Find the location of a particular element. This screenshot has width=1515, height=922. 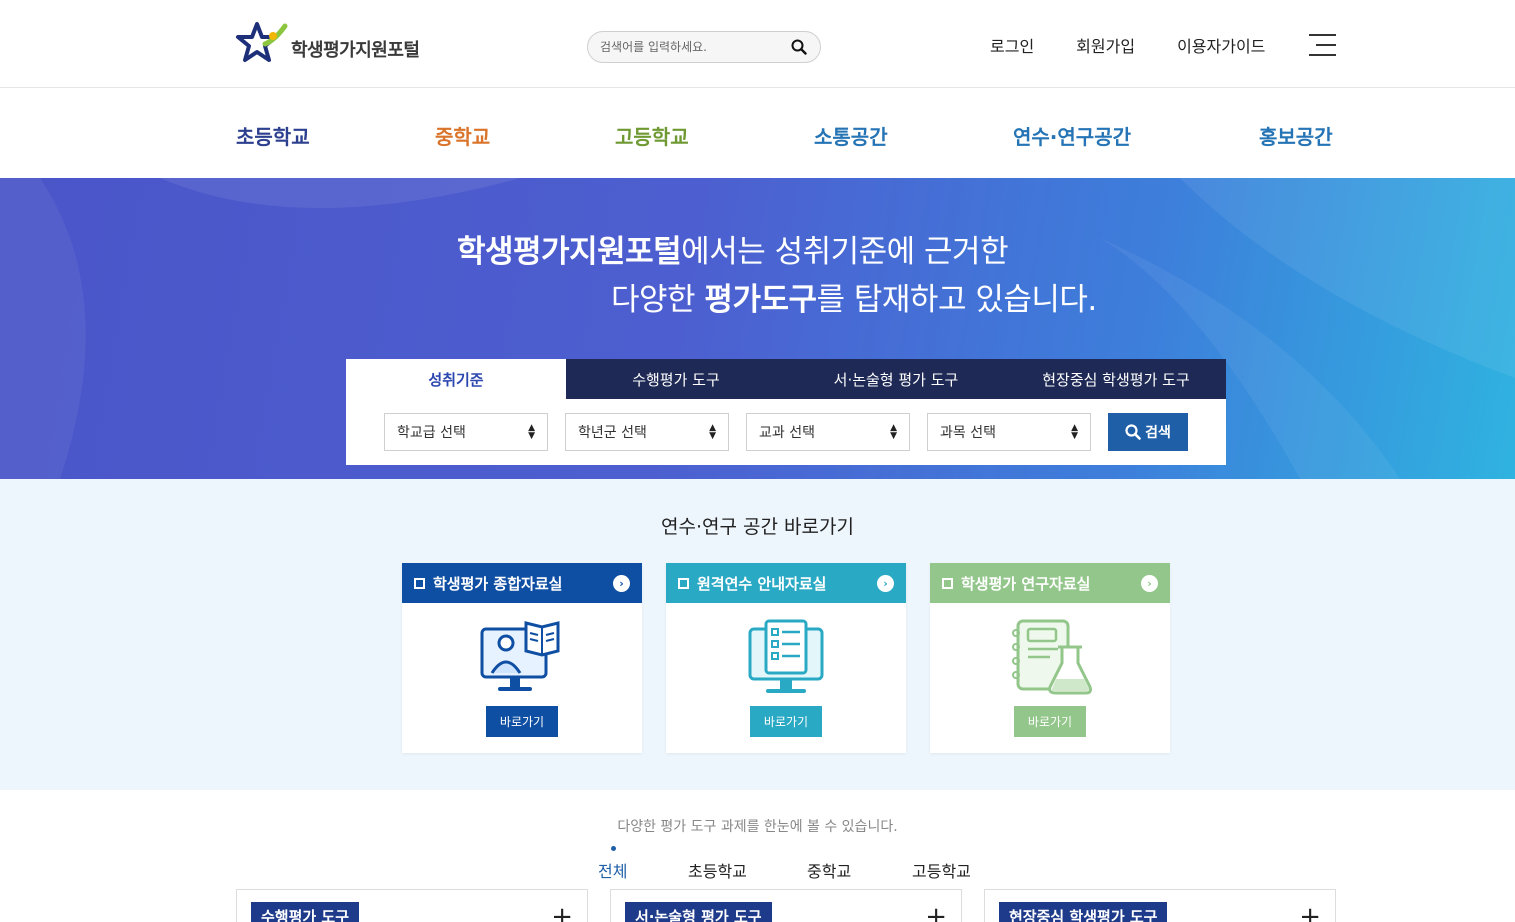

site-header: 학생평가지원포털 로그인 회원가입 이용자가이드 is located at coordinates (757, 44).